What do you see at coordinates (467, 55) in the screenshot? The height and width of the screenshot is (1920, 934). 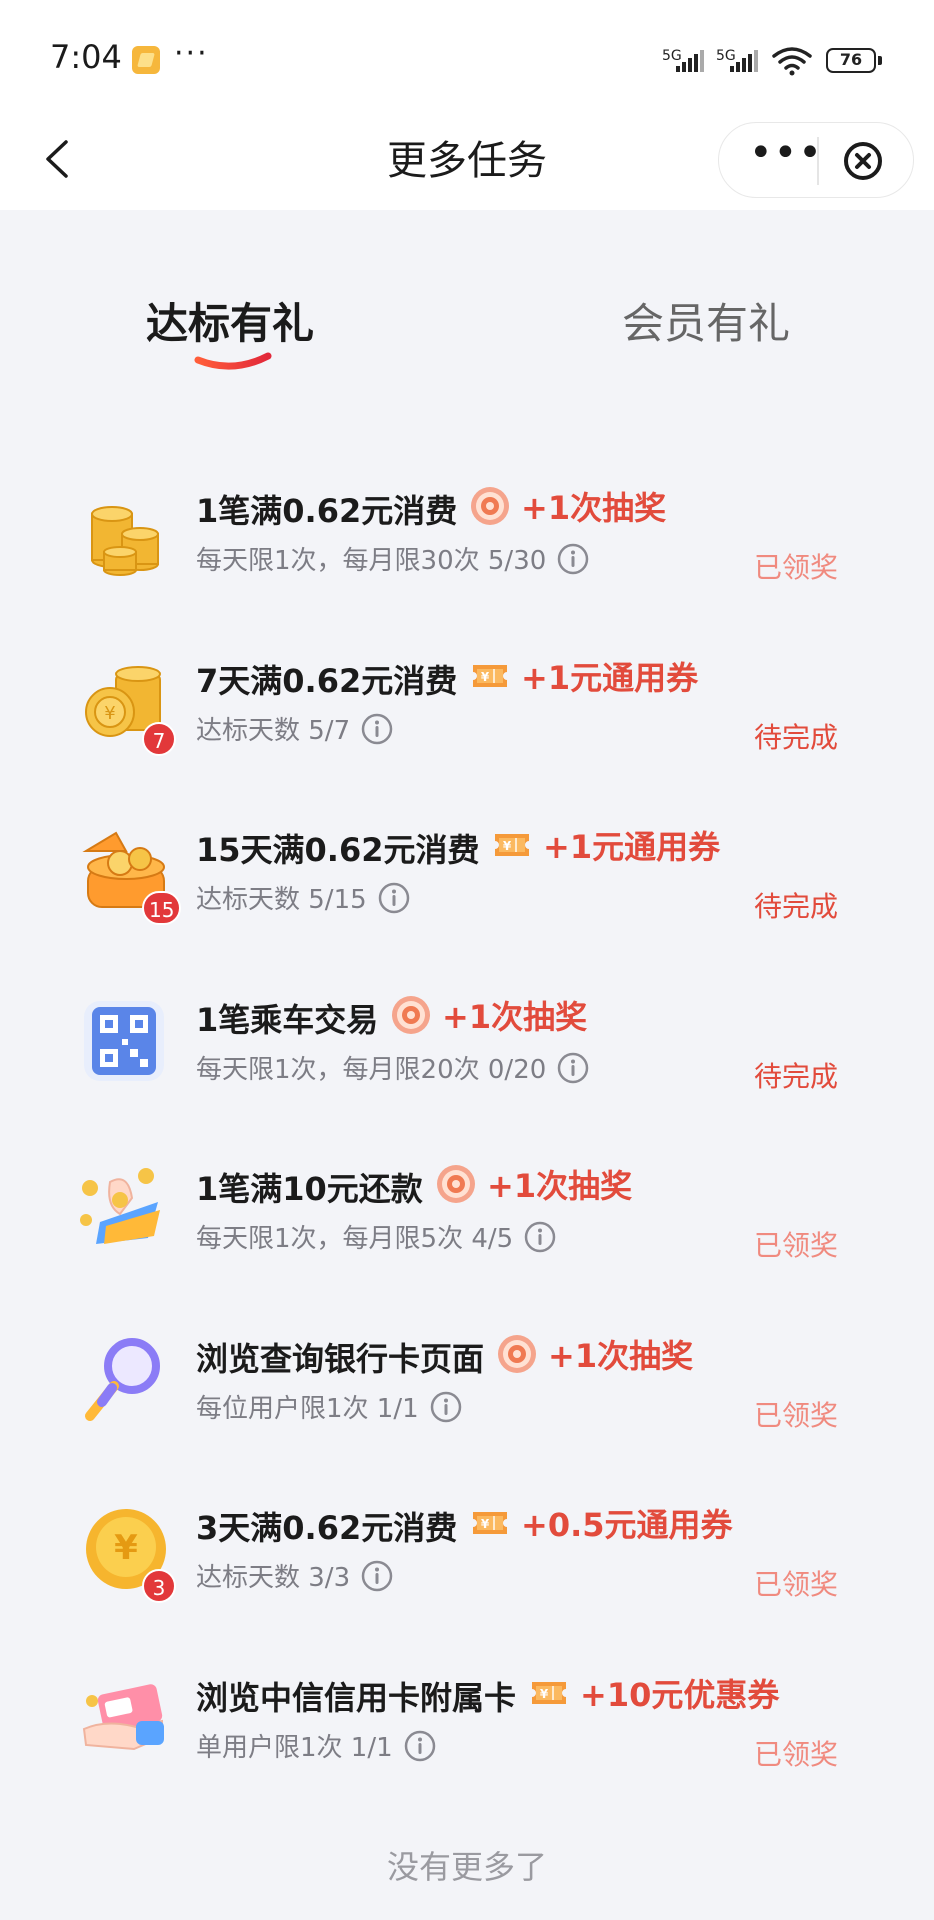 I see `status-bar: 7:04 ··· 5G 5G 76` at bounding box center [467, 55].